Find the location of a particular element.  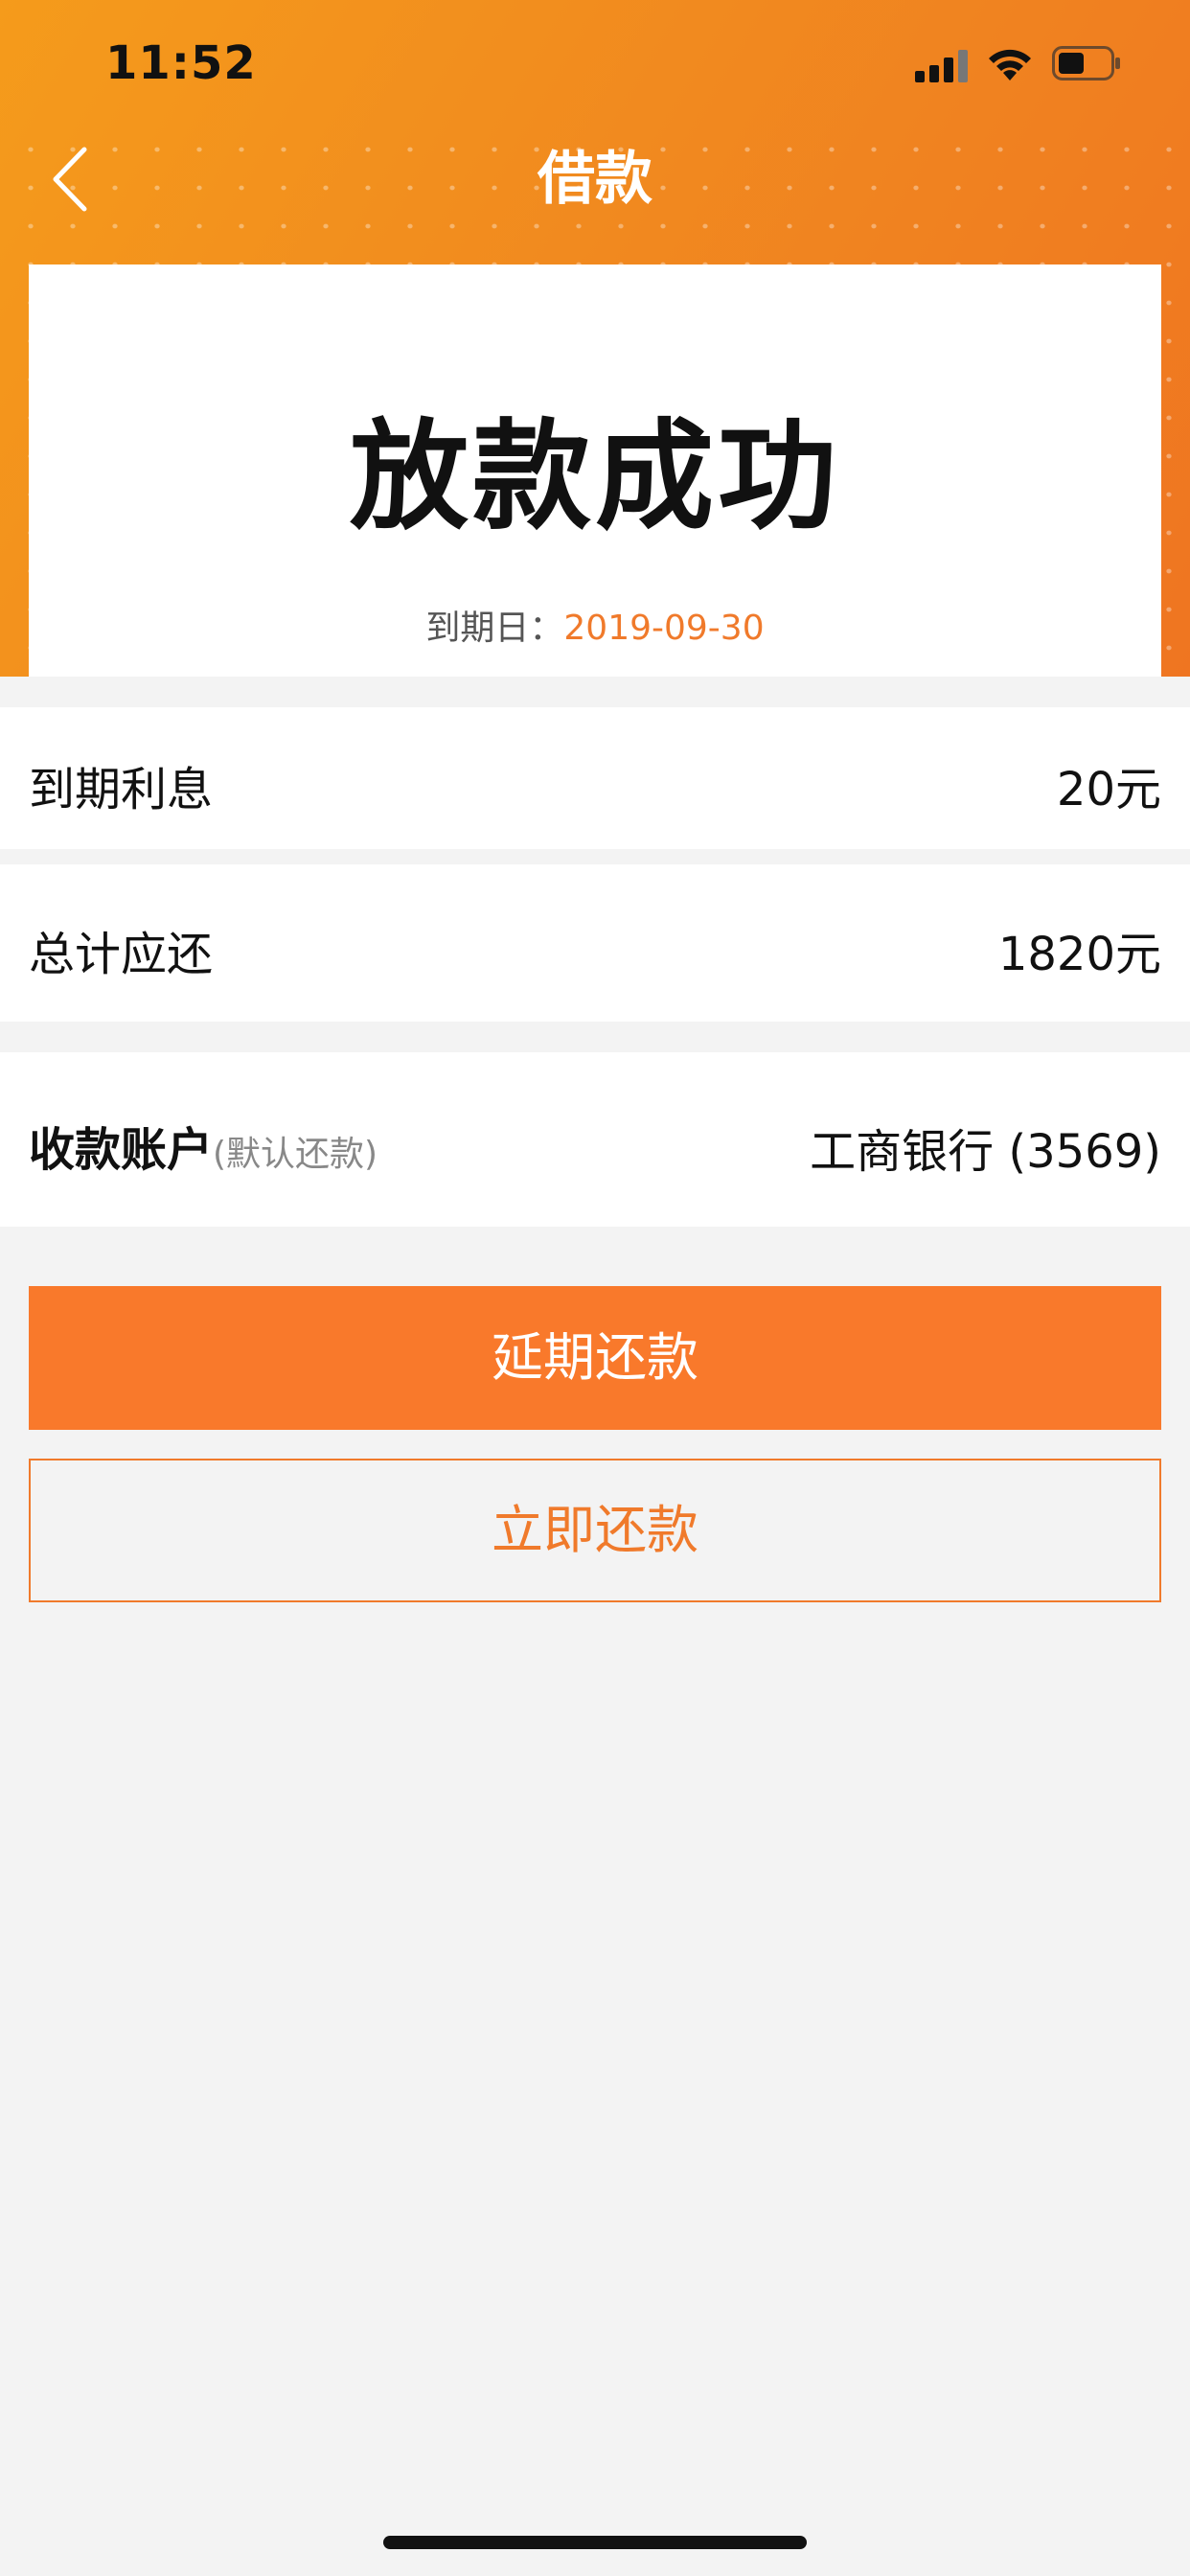

repay-now-button: 立即还款 is located at coordinates (595, 1530).